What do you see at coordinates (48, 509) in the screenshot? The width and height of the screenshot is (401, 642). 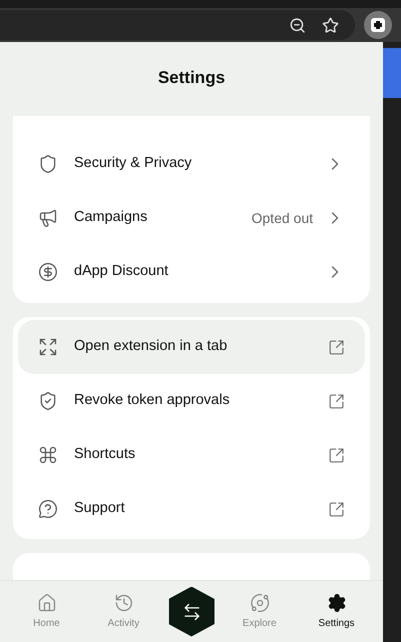 I see `help-icon` at bounding box center [48, 509].